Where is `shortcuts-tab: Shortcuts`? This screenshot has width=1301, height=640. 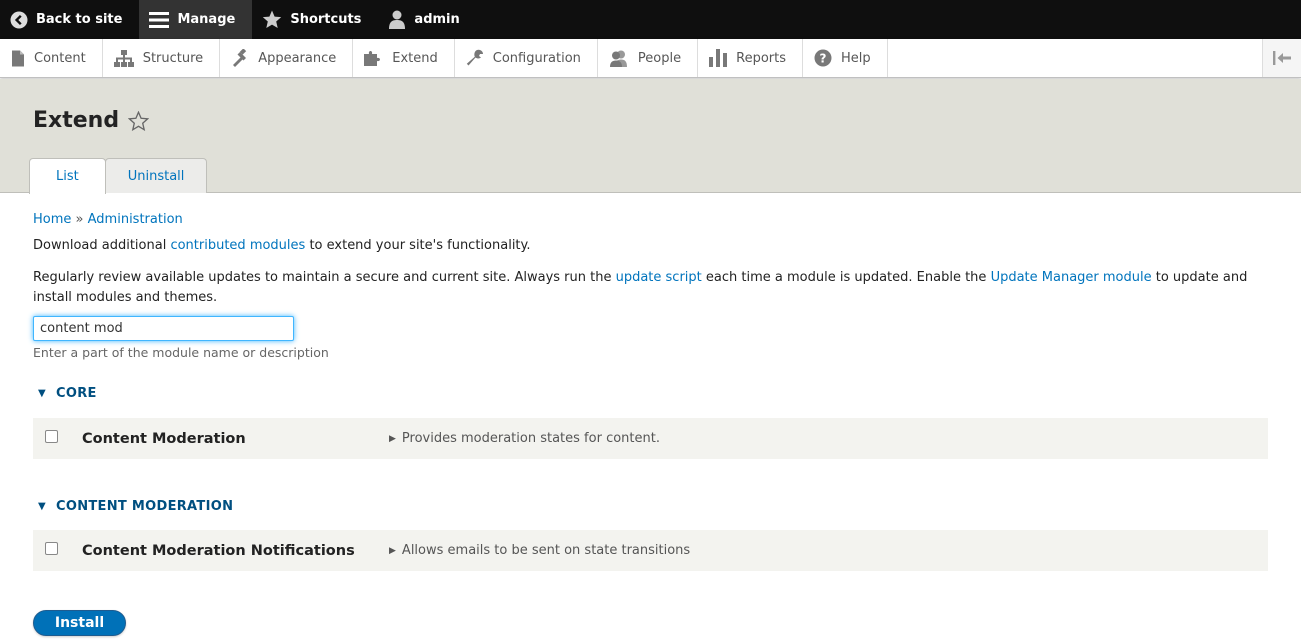
shortcuts-tab: Shortcuts is located at coordinates (315, 19).